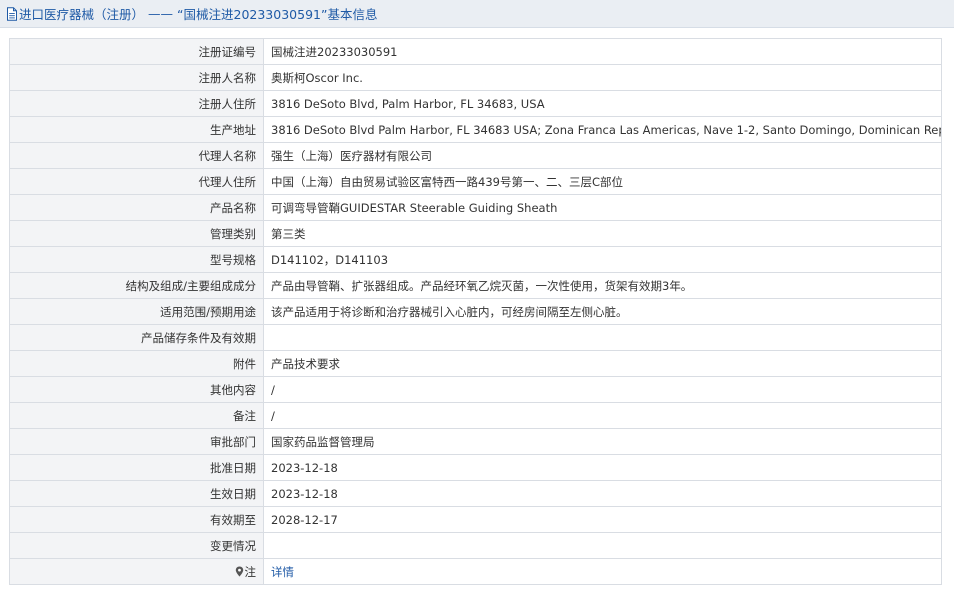  What do you see at coordinates (136, 337) in the screenshot?
I see `field-label: 产品储存条件及有效期` at bounding box center [136, 337].